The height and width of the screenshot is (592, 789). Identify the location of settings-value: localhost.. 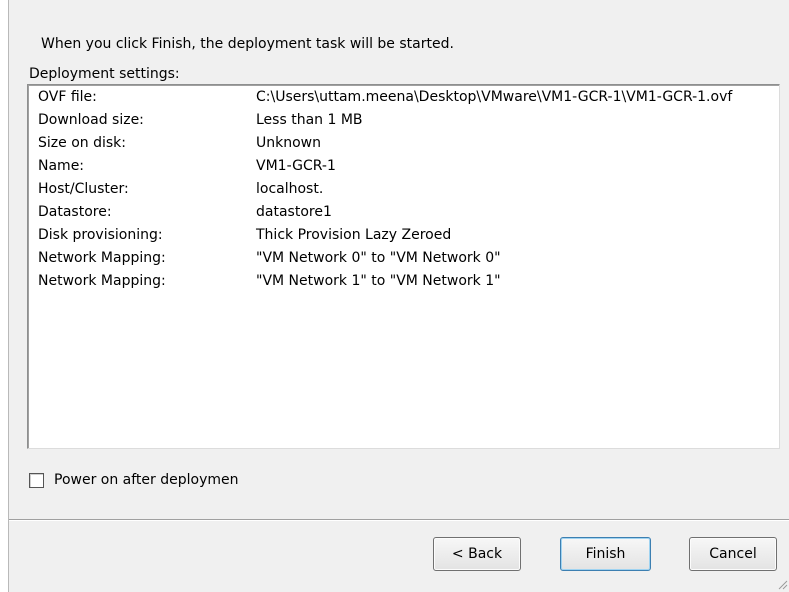
(290, 189).